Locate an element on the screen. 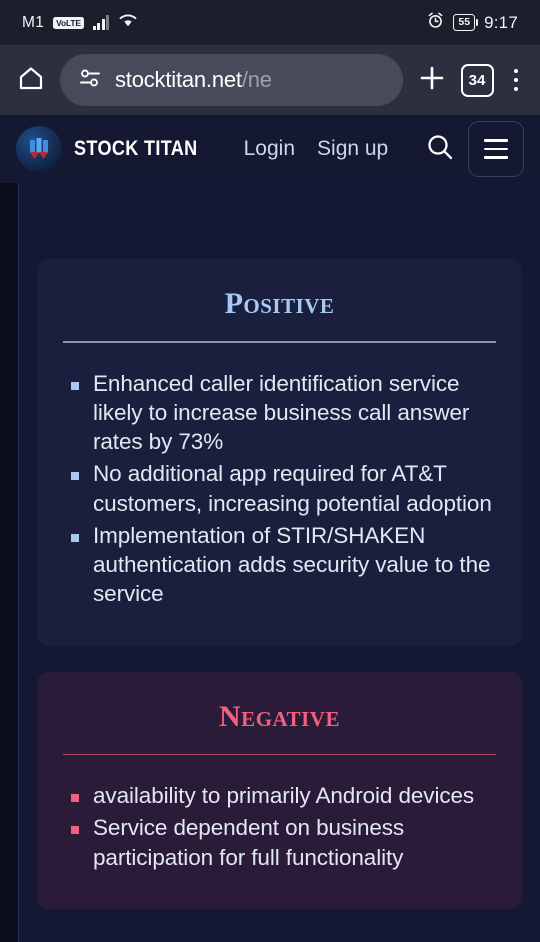  url-text: stocktitan.net/ne is located at coordinates (193, 80).